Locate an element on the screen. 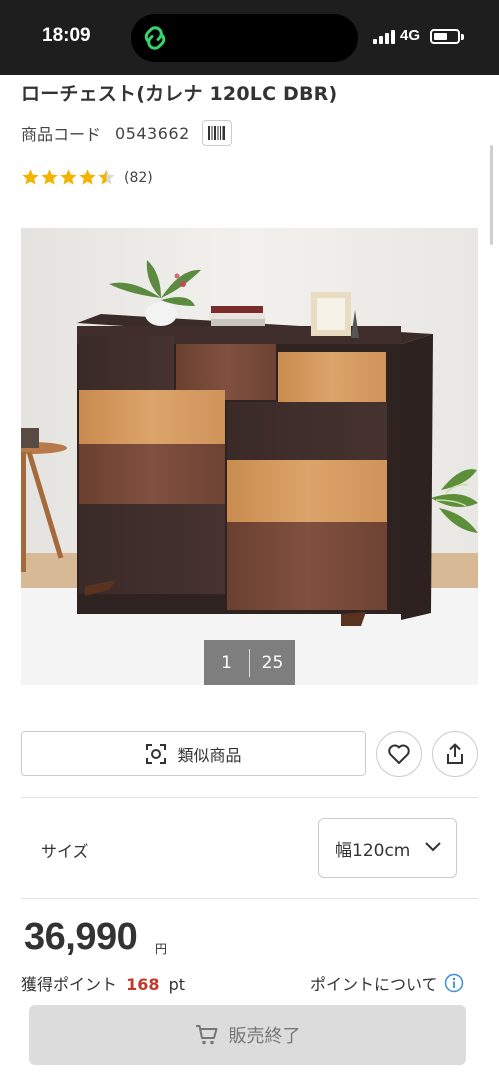  rating-stars is located at coordinates (68, 177).